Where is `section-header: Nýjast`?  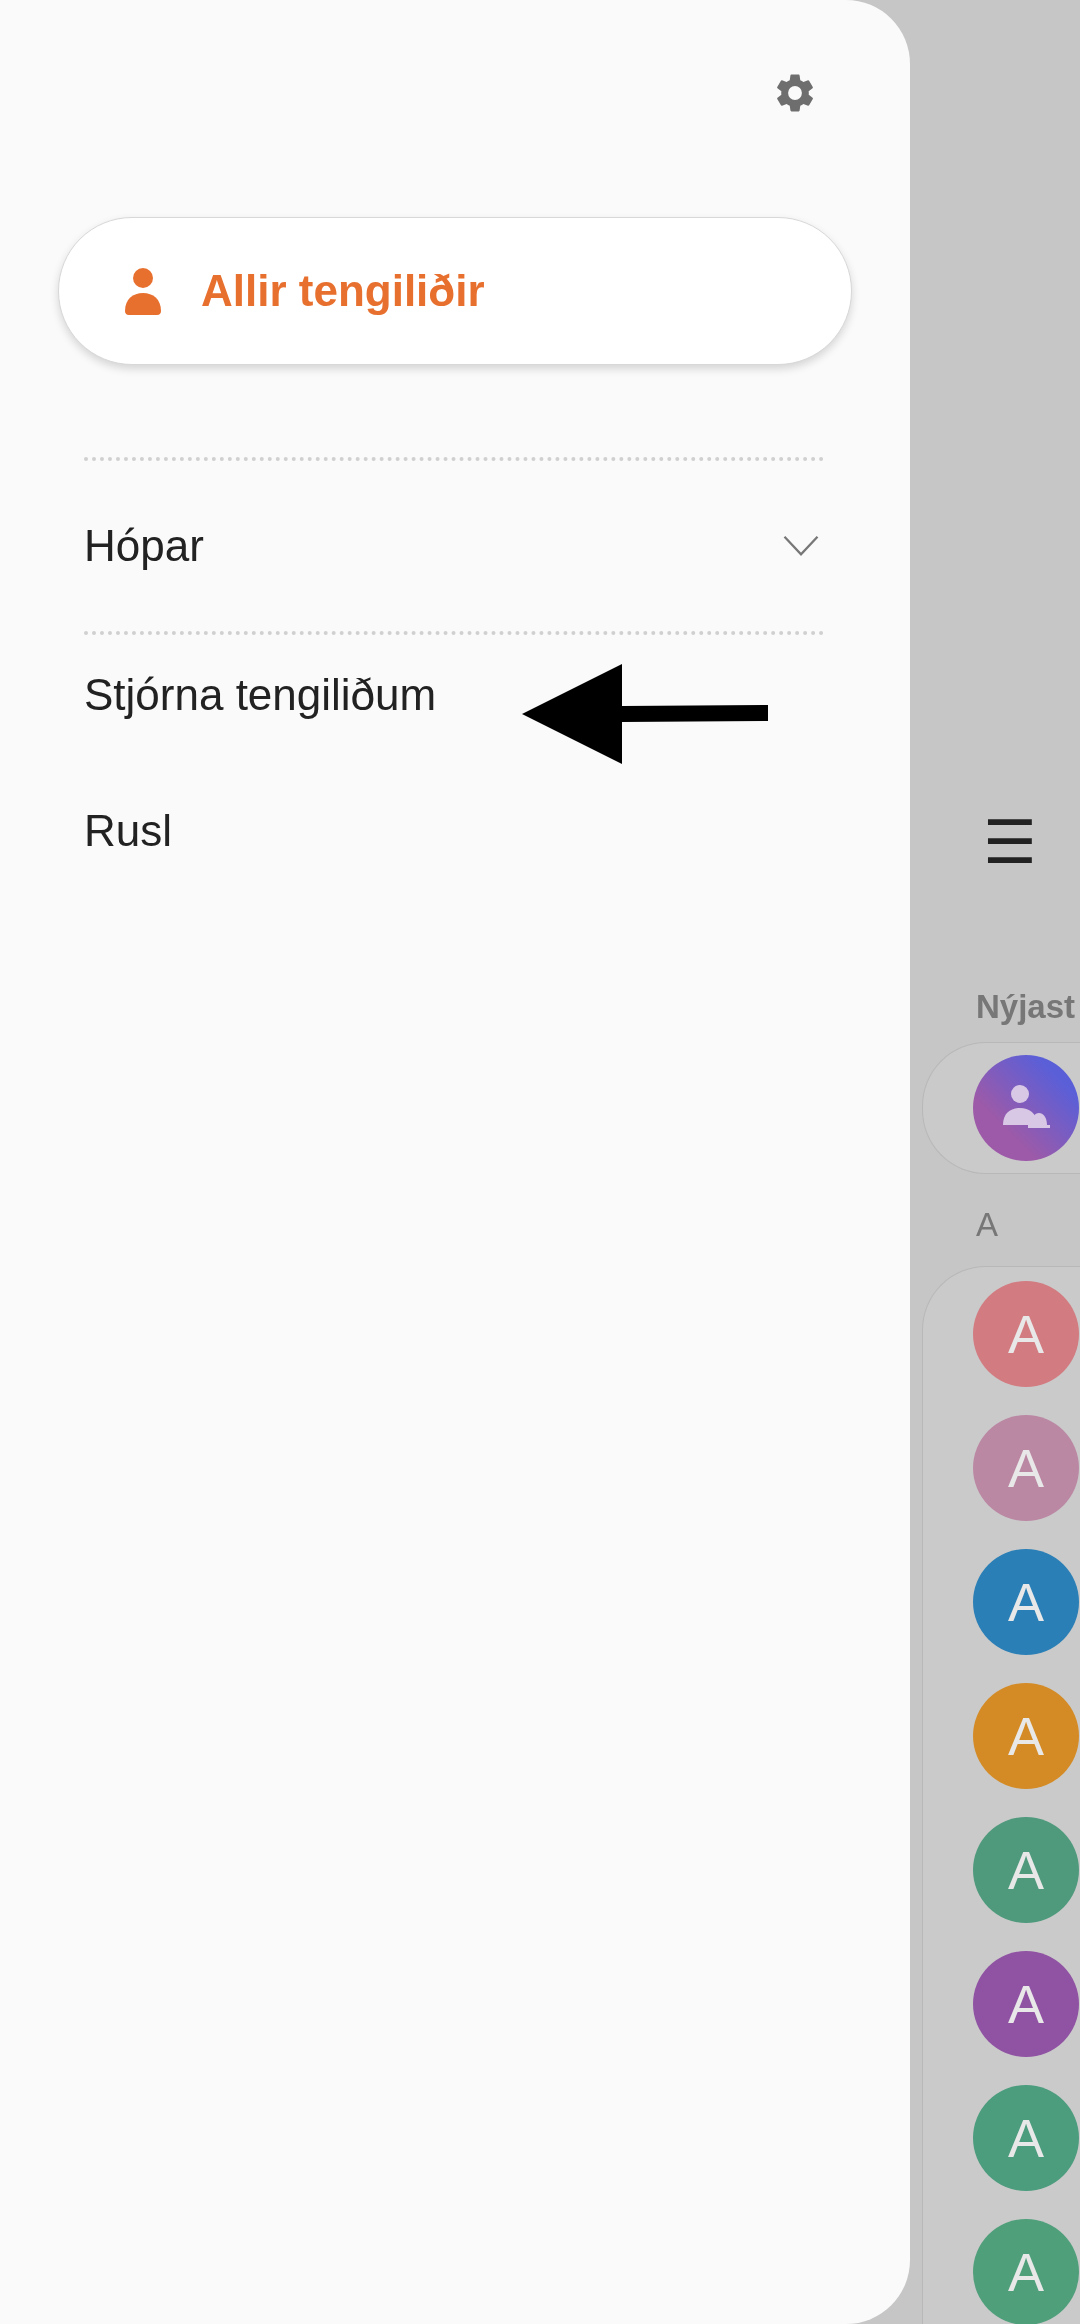 section-header: Nýjast is located at coordinates (1026, 1007).